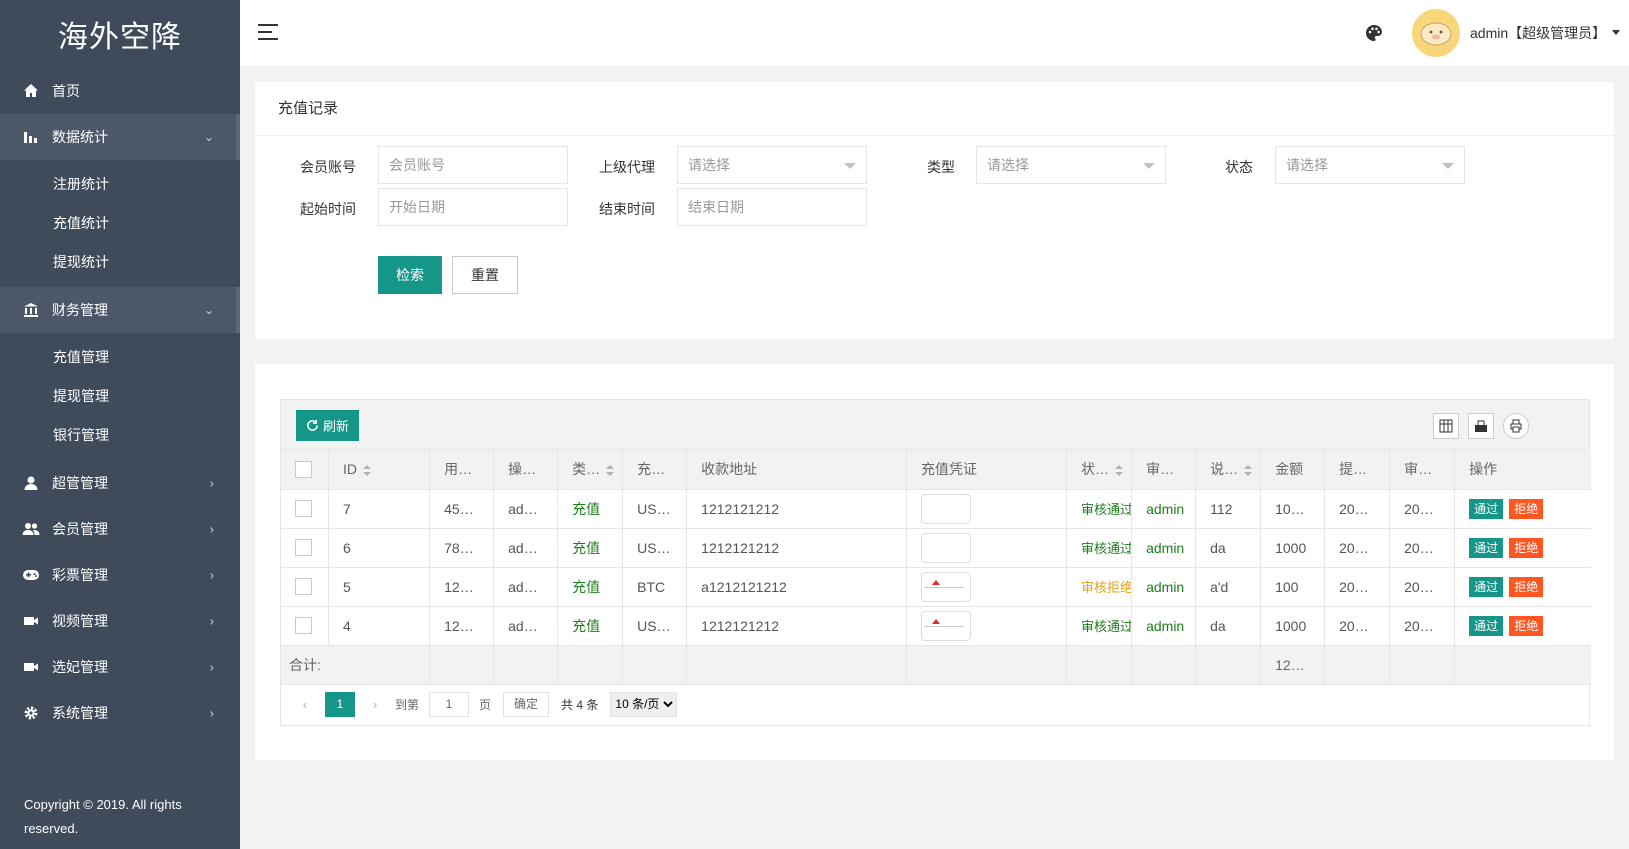 The height and width of the screenshot is (849, 1629). Describe the element at coordinates (1071, 165) in the screenshot. I see `type-select: 请选择` at that location.